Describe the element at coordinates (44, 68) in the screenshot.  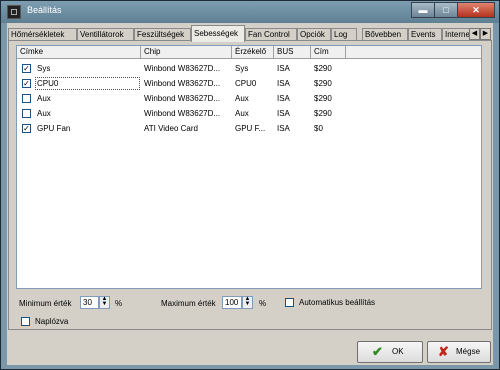
I see `row-label: Sys` at that location.